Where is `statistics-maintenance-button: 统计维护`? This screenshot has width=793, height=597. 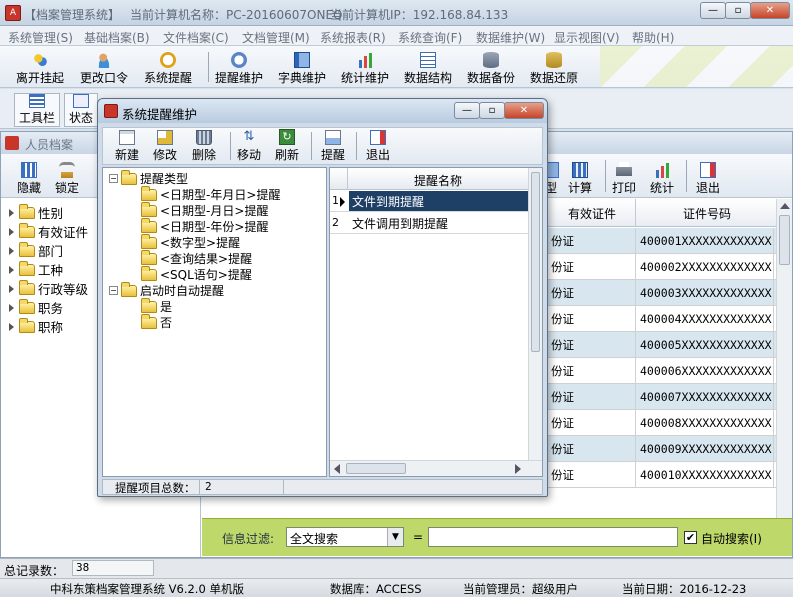 statistics-maintenance-button: 统计维护 is located at coordinates (365, 68).